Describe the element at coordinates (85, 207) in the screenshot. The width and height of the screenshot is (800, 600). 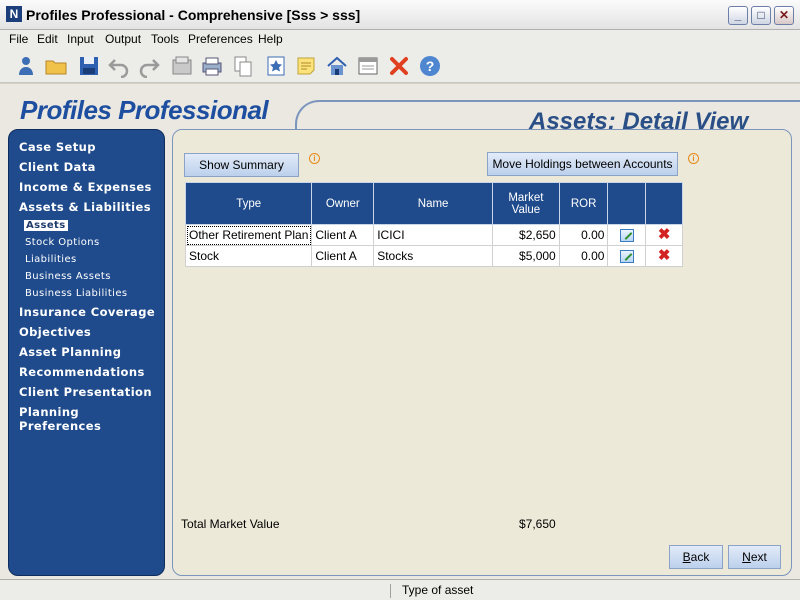
I see `sidebar-item-assets-liabilities: Assets & Liabilities` at that location.